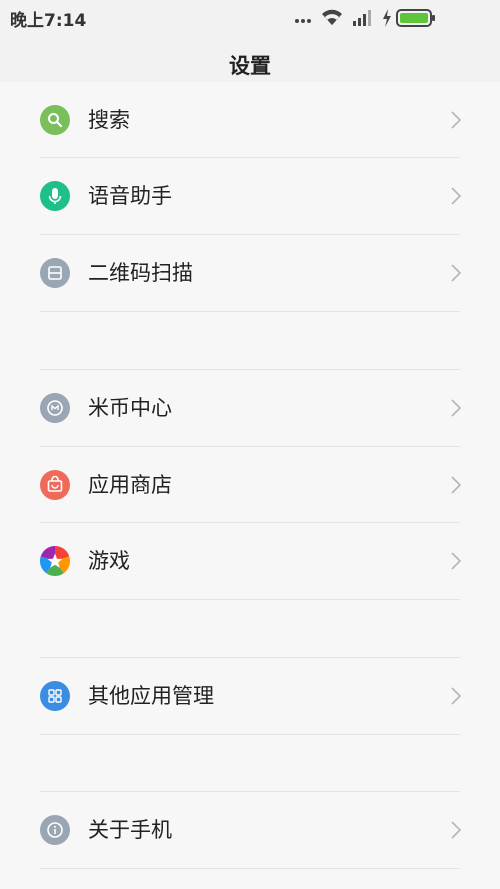  What do you see at coordinates (55, 273) in the screenshot?
I see `qr-scan-icon` at bounding box center [55, 273].